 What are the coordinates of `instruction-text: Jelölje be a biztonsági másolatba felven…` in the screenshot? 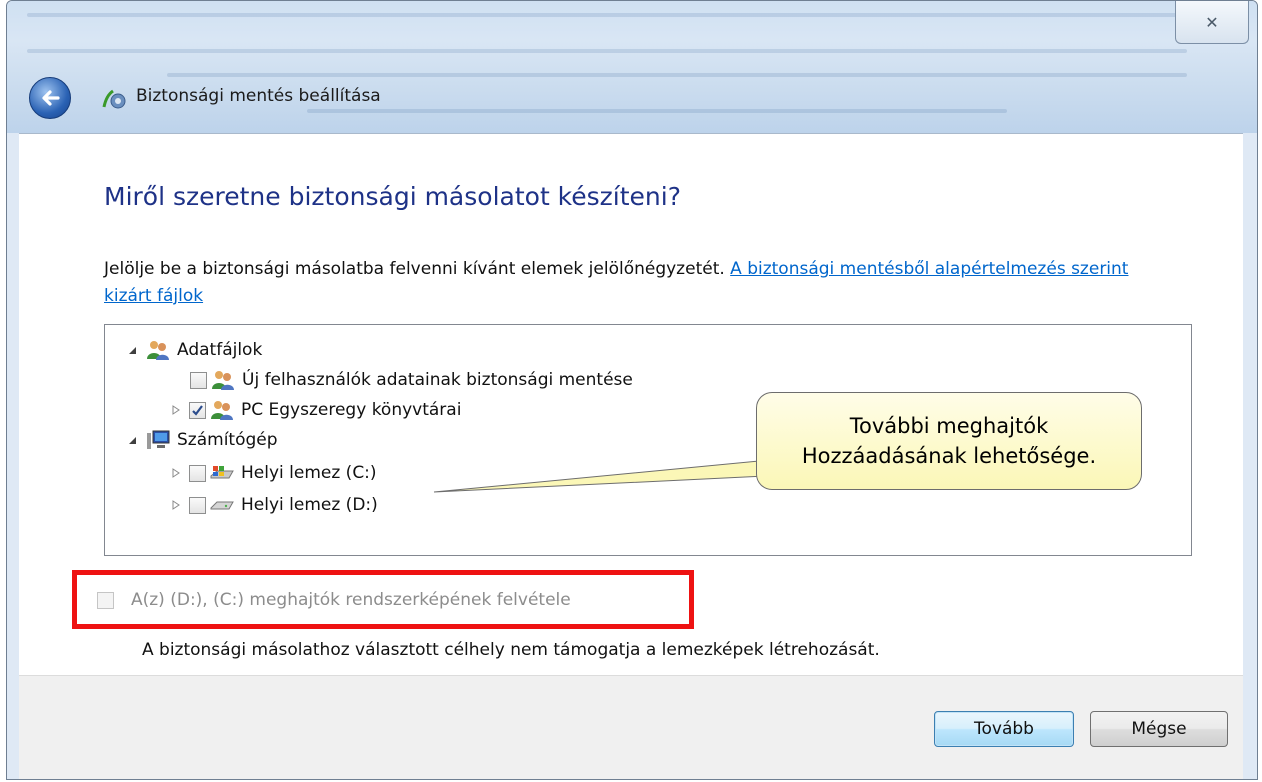 It's located at (624, 283).